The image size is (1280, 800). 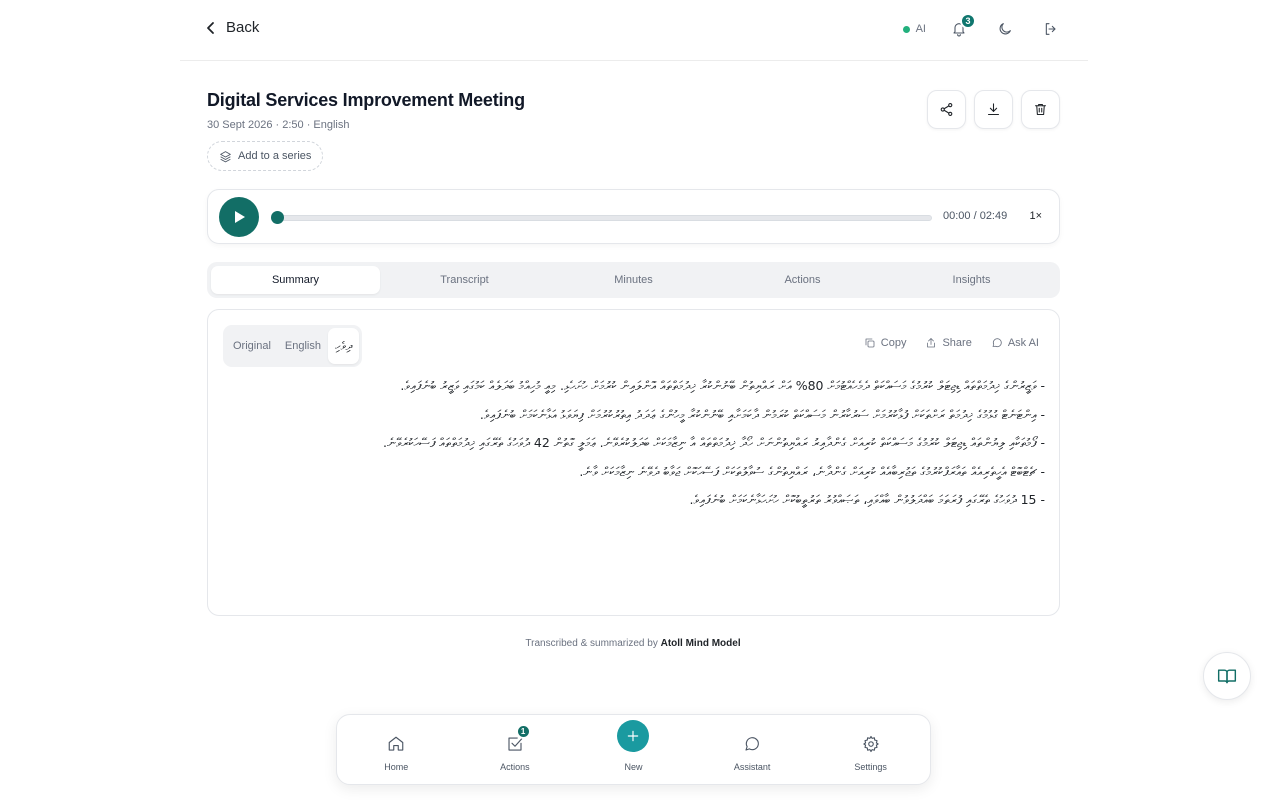 I want to click on notifications-button: 3, so click(x=961, y=28).